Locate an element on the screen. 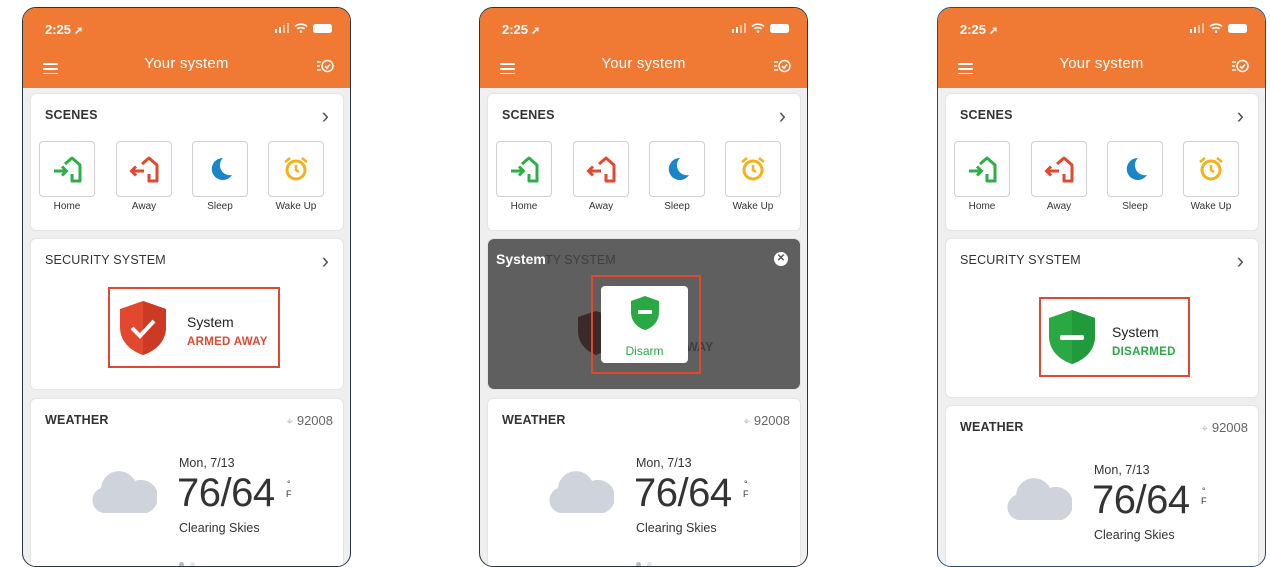 The image size is (1270, 567). security-status-highlight: System DISARMED is located at coordinates (1114, 337).